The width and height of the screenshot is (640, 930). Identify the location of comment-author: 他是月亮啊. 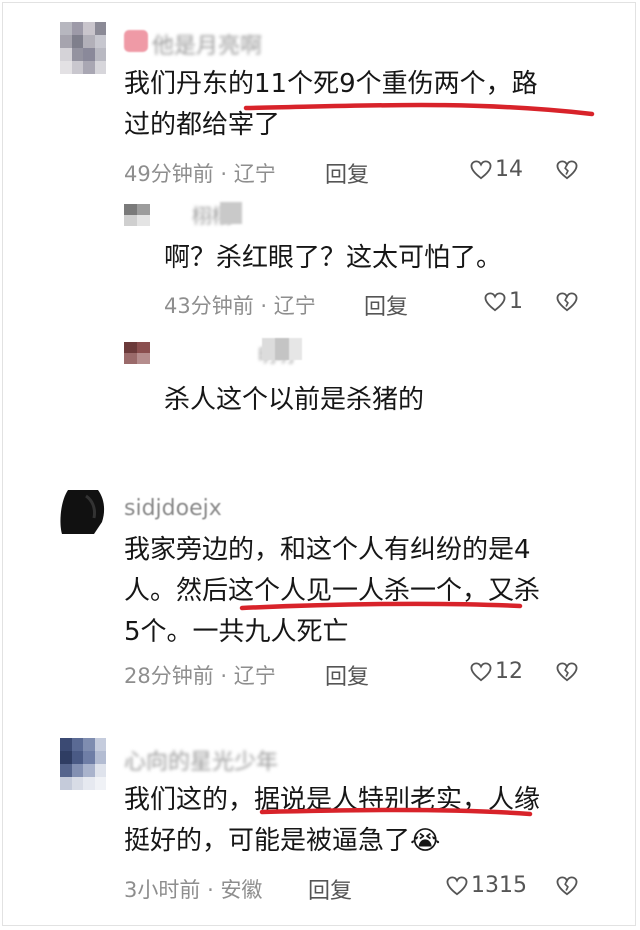
(207, 44).